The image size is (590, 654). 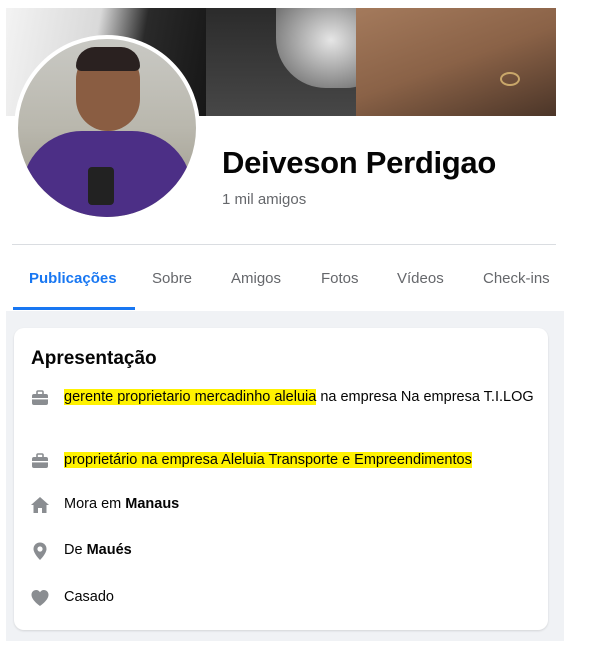 What do you see at coordinates (40, 505) in the screenshot?
I see `home-icon` at bounding box center [40, 505].